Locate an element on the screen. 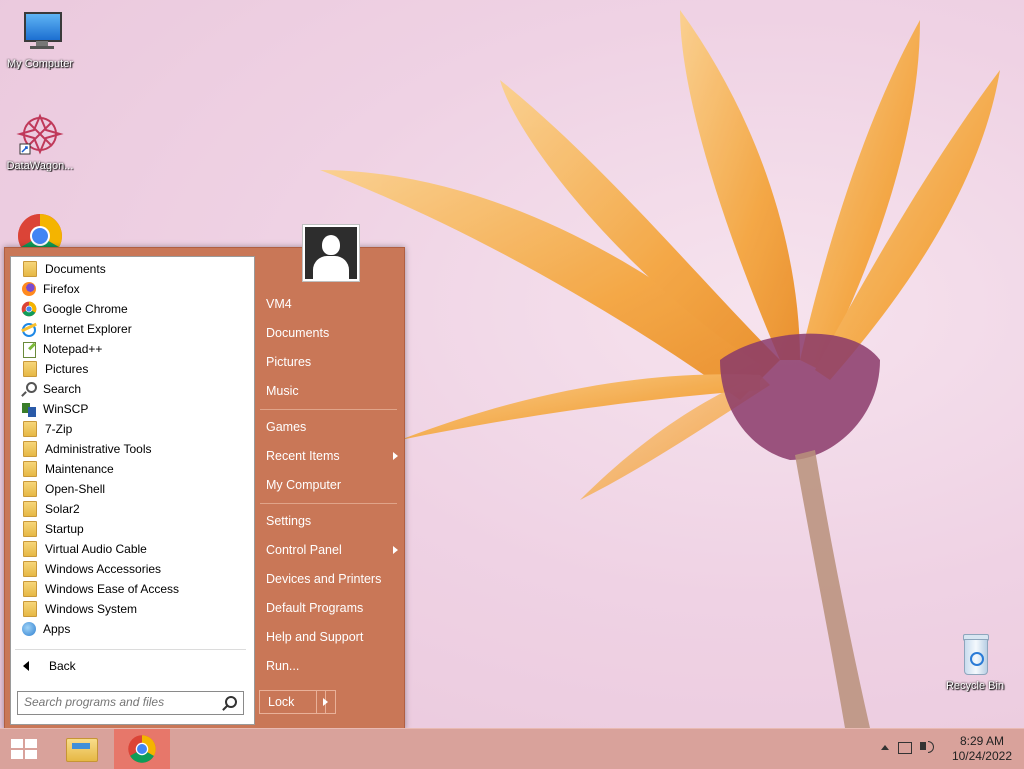 The width and height of the screenshot is (1024, 769). right-item-vm4: VM4 is located at coordinates (333, 304).